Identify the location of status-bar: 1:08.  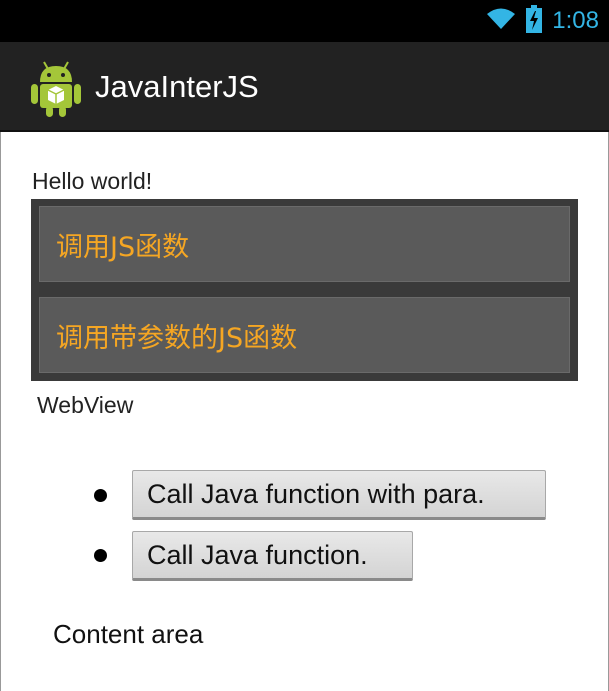
(304, 21).